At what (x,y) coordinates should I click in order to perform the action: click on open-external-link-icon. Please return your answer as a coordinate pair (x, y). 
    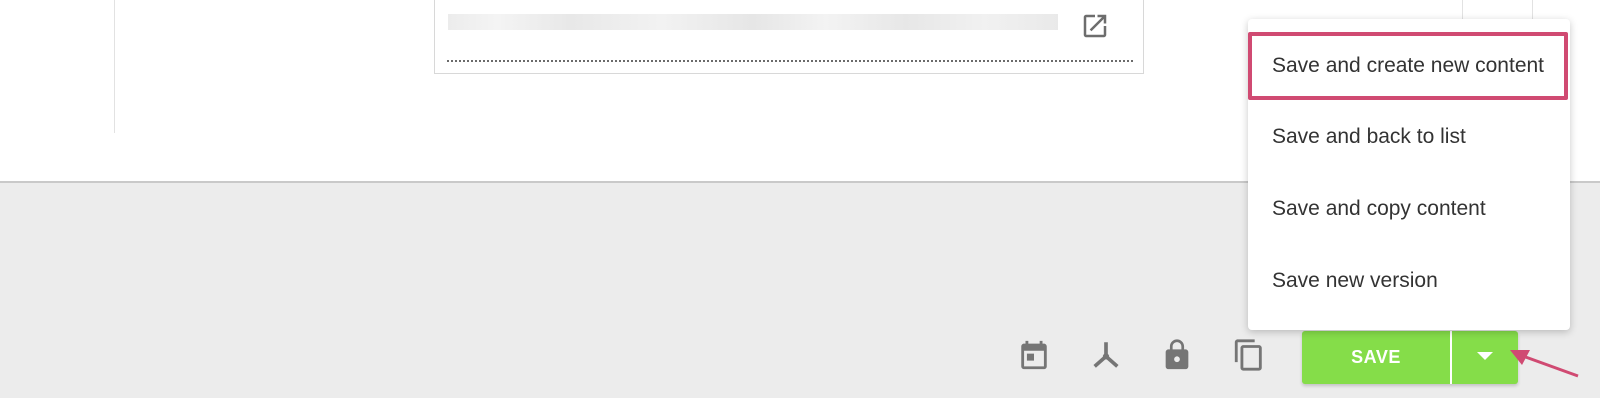
    Looking at the image, I should click on (1095, 26).